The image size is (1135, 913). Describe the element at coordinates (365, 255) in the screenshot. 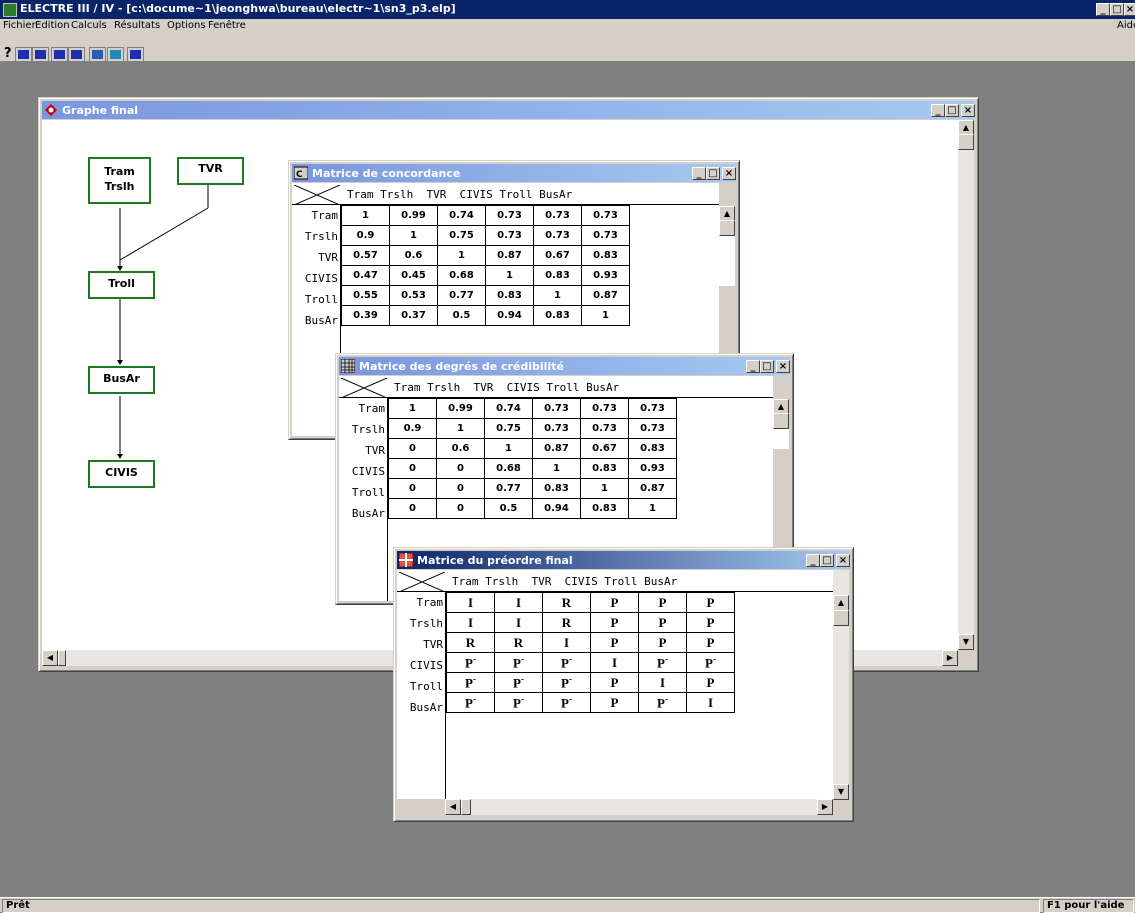

I see `matrix-cell: 0.57` at that location.